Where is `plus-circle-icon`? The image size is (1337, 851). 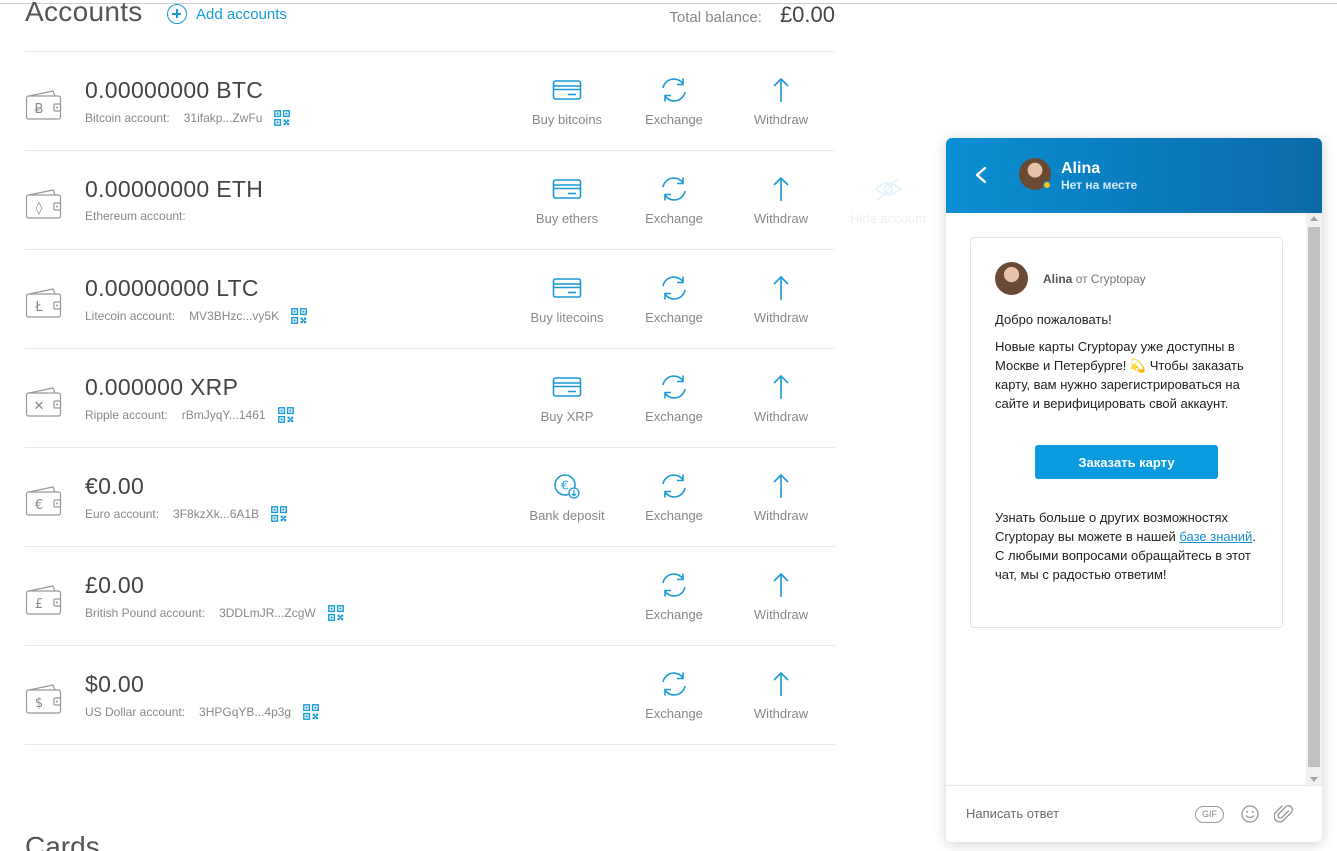
plus-circle-icon is located at coordinates (177, 14).